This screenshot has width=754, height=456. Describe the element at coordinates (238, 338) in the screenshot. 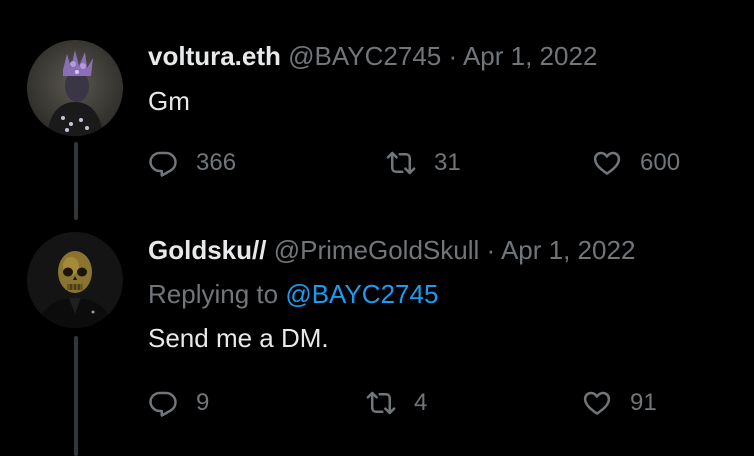

I see `tweet-text: Send me a DM.` at that location.